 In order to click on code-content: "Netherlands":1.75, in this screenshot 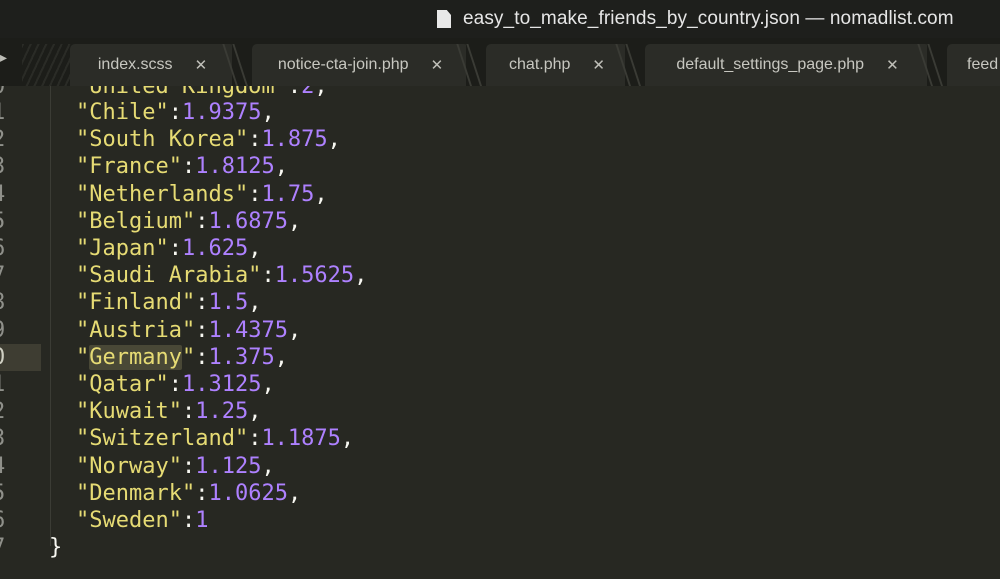, I will do `click(202, 194)`.